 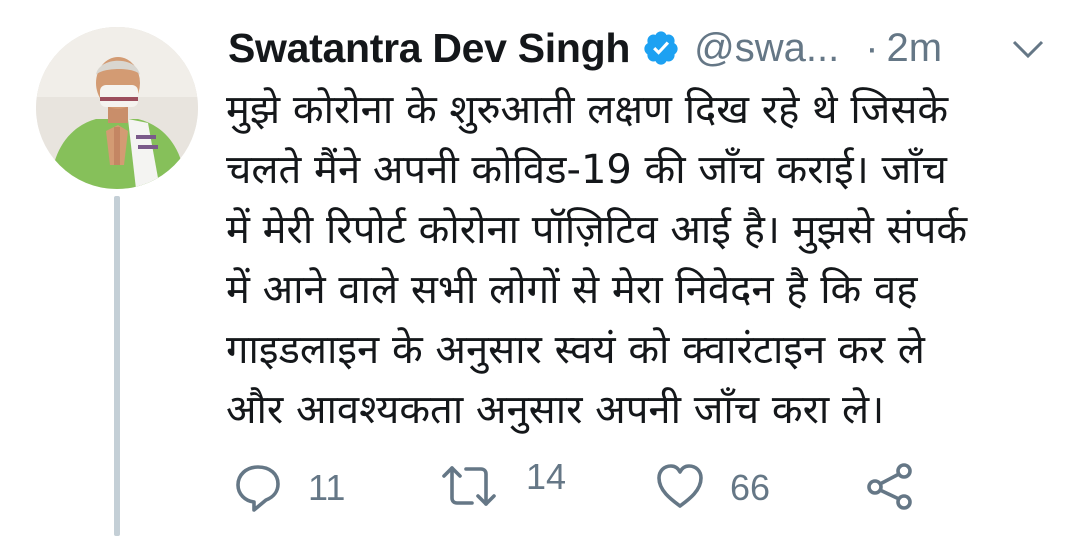 I want to click on chevron-down-icon, so click(x=1028, y=49).